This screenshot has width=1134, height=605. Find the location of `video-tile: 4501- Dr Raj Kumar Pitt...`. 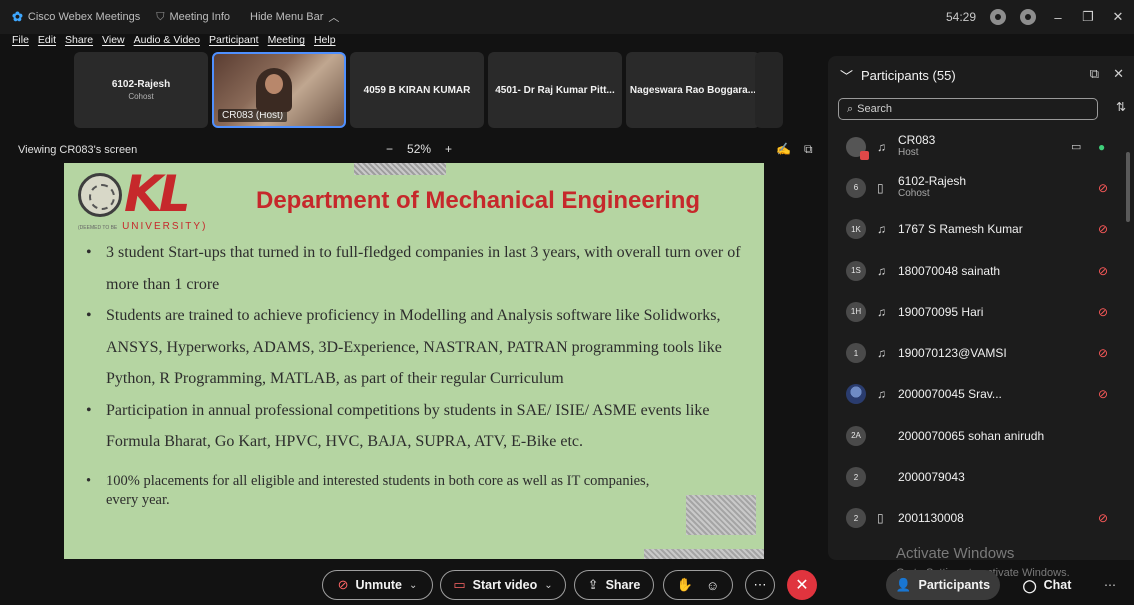

video-tile: 4501- Dr Raj Kumar Pitt... is located at coordinates (555, 90).